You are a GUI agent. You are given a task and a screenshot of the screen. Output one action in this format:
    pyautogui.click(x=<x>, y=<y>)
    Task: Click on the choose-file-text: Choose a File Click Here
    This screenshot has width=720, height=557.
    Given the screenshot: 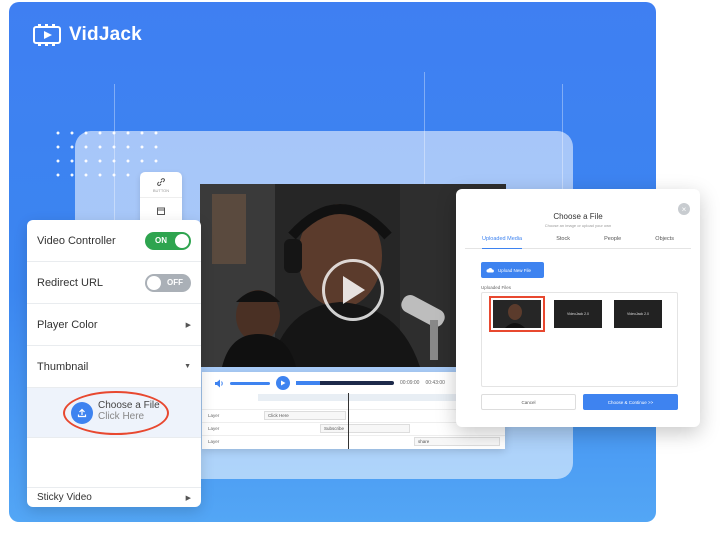 What is the action you would take?
    pyautogui.click(x=129, y=411)
    